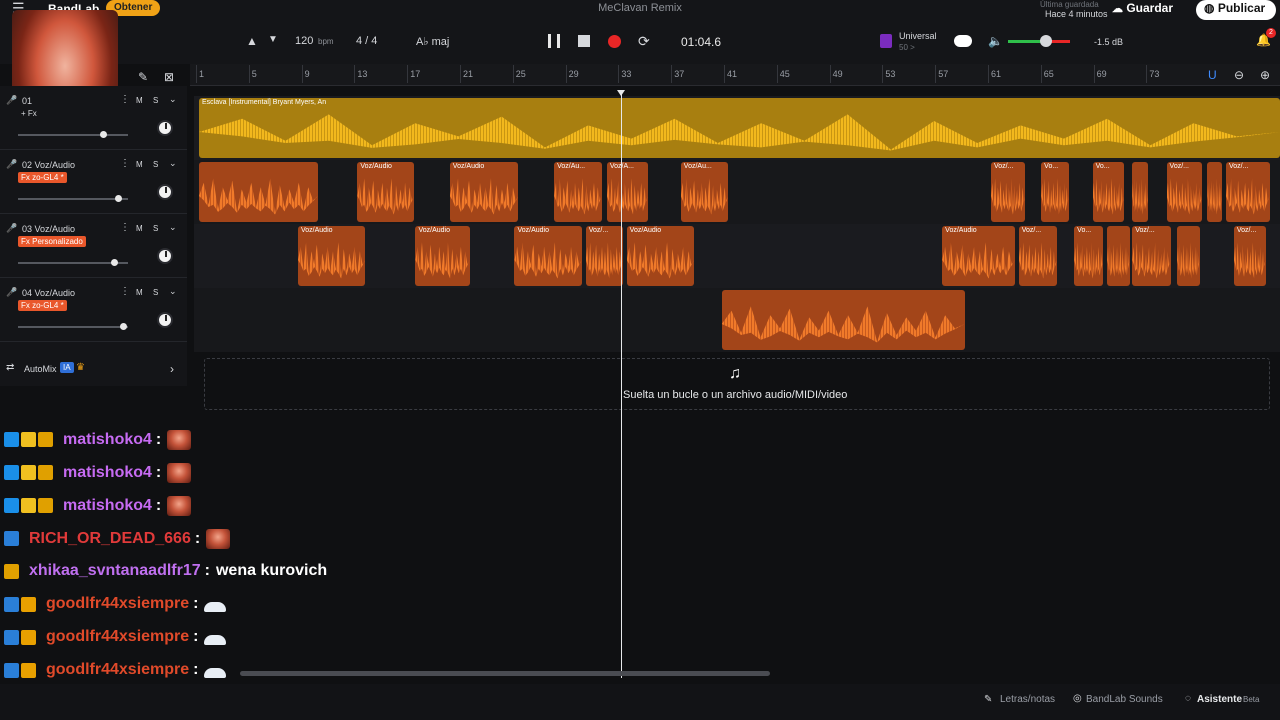  I want to click on preset-name: Universal, so click(918, 36).